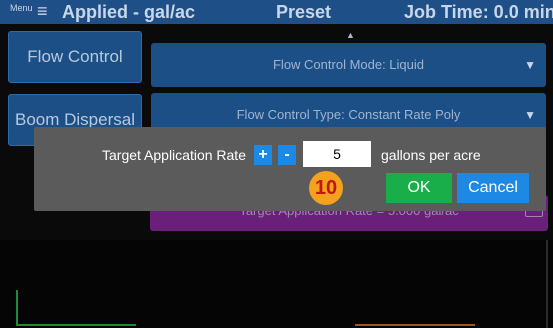 The height and width of the screenshot is (328, 553). Describe the element at coordinates (350, 35) in the screenshot. I see `scroll-up-icon: ▲` at that location.